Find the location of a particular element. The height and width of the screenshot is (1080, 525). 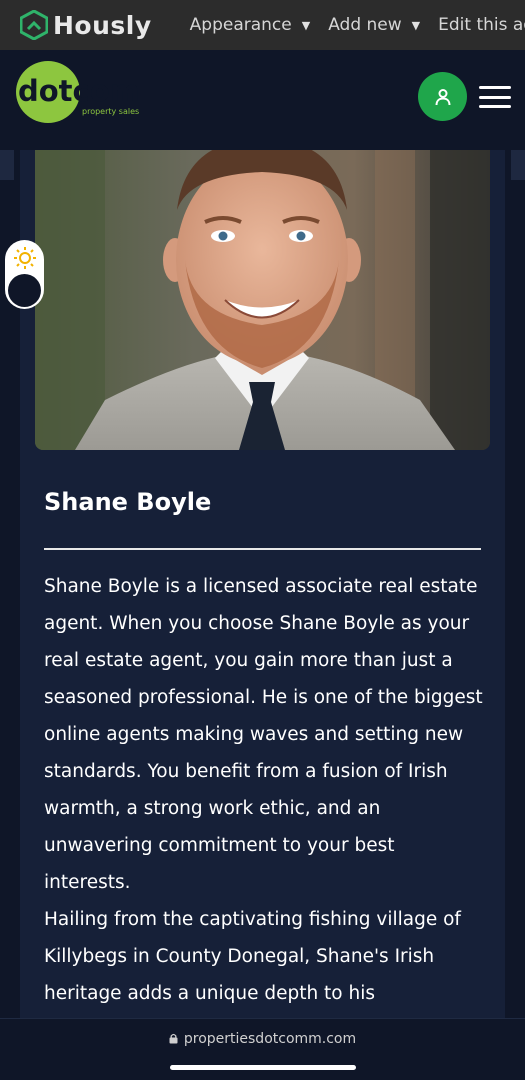

admin-menu-add-new: Add new ▼ is located at coordinates (374, 25).